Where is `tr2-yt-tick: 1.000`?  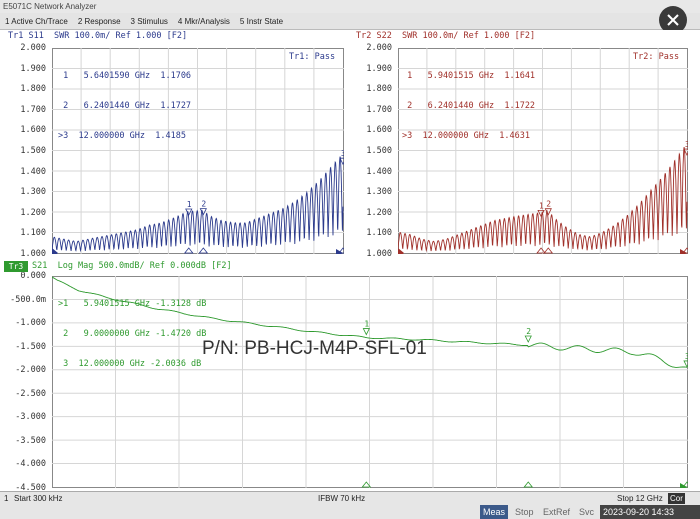
tr2-yt-tick: 1.000 is located at coordinates (379, 254).